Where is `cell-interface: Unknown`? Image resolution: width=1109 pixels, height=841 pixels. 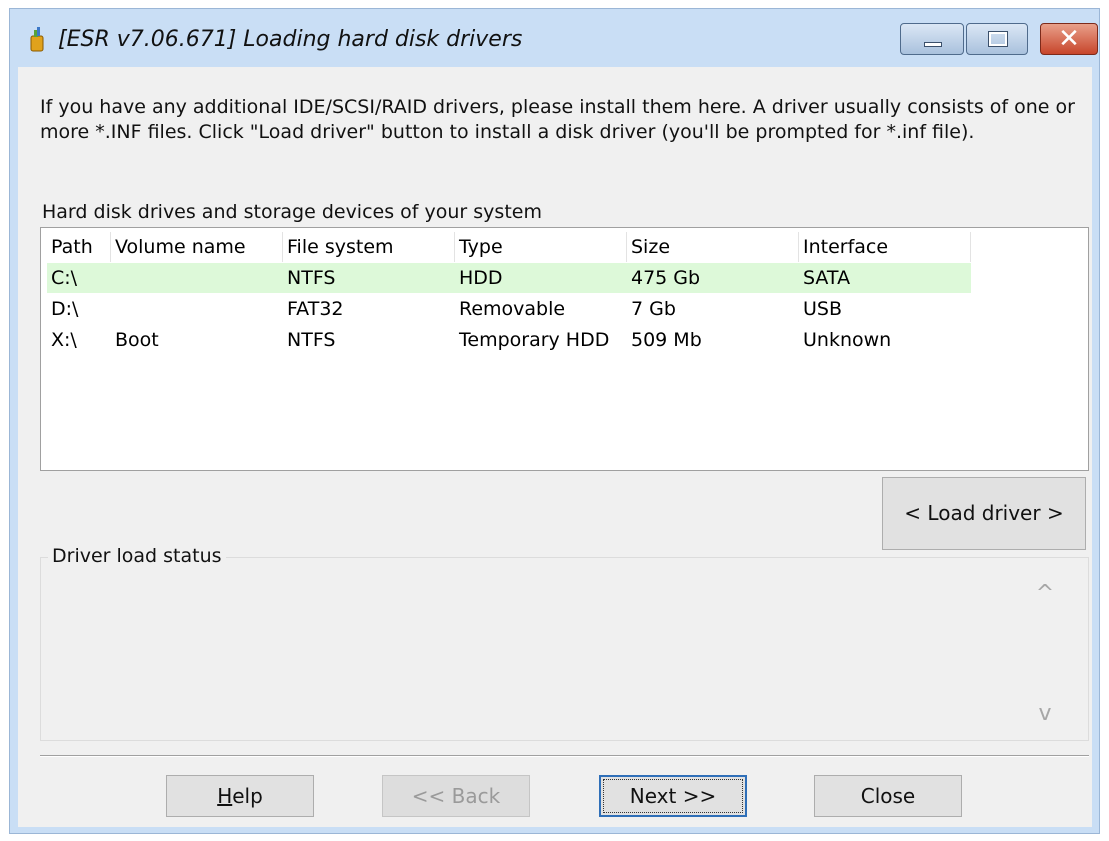 cell-interface: Unknown is located at coordinates (847, 340).